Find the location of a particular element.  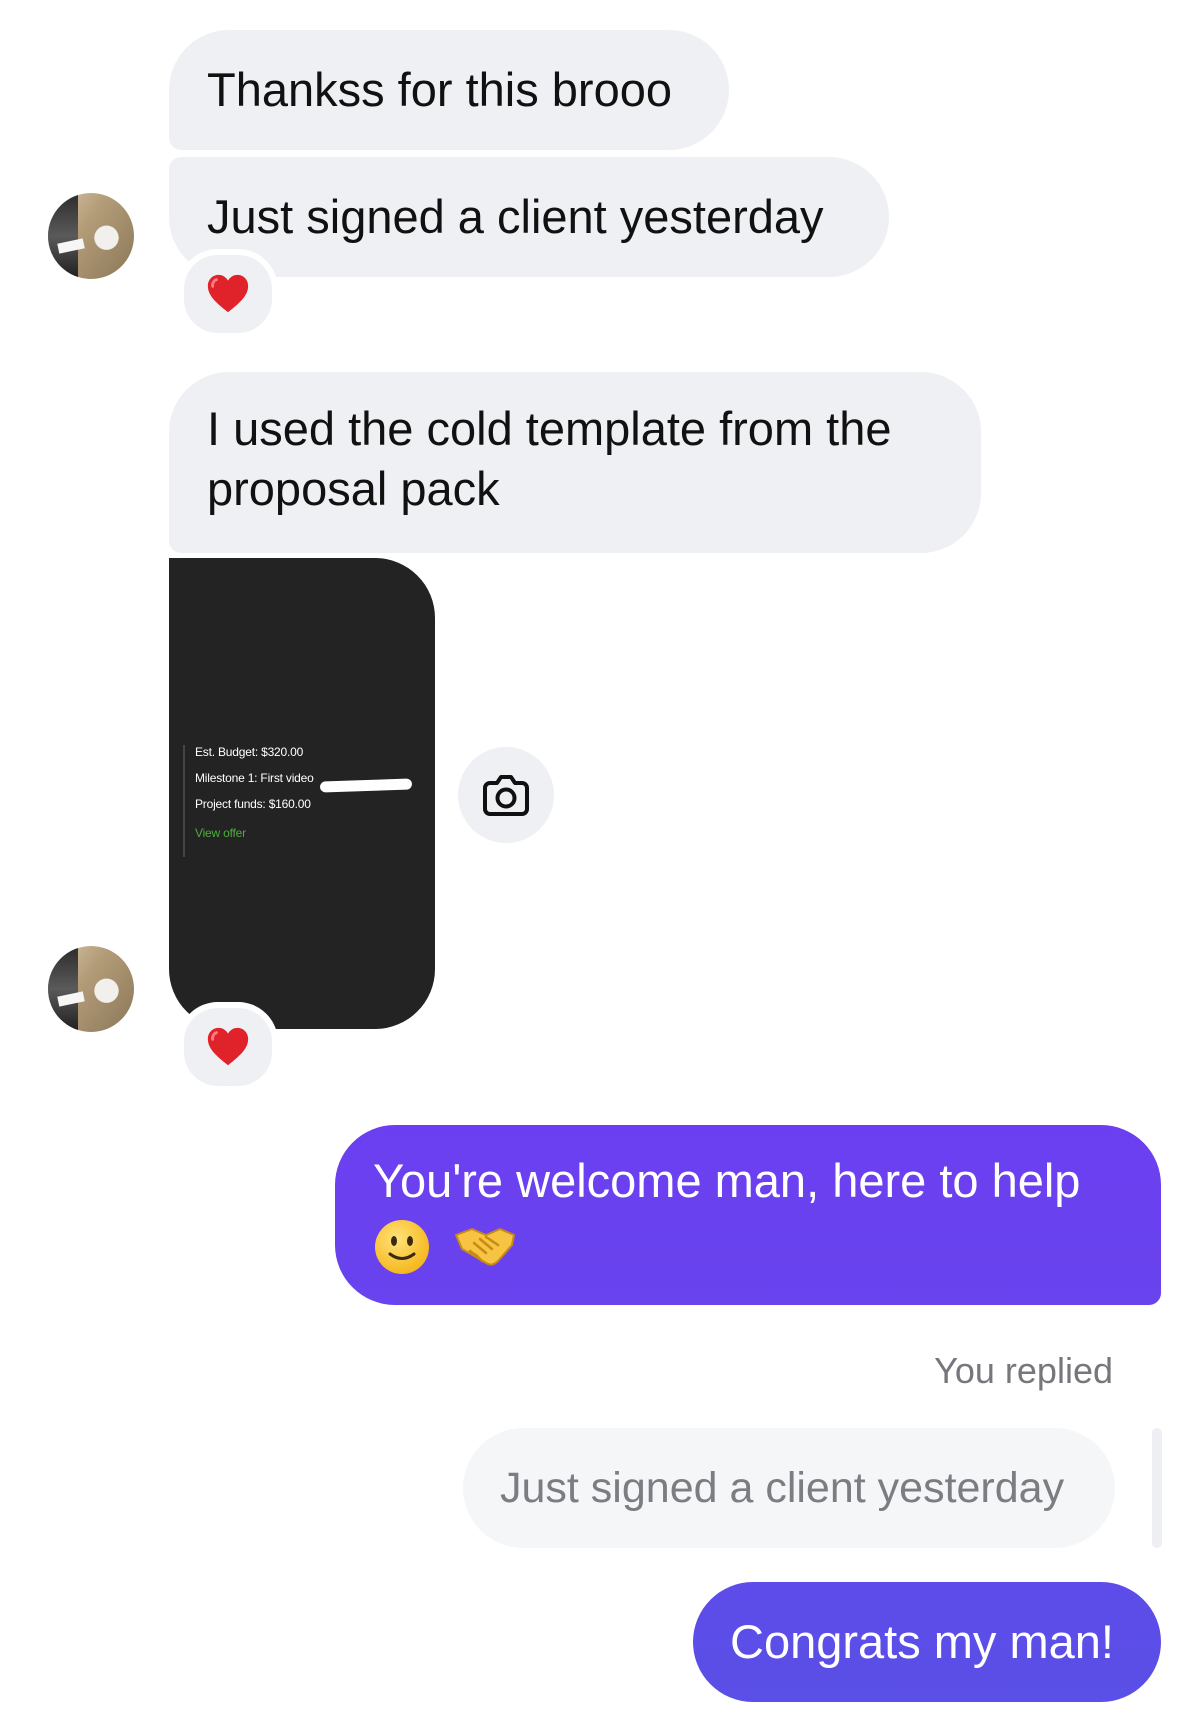

message-emojis is located at coordinates (749, 1244).